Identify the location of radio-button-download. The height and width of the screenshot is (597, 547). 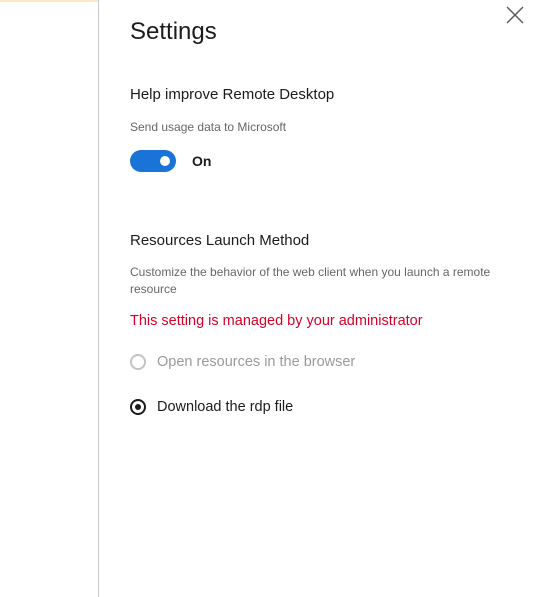
(138, 407).